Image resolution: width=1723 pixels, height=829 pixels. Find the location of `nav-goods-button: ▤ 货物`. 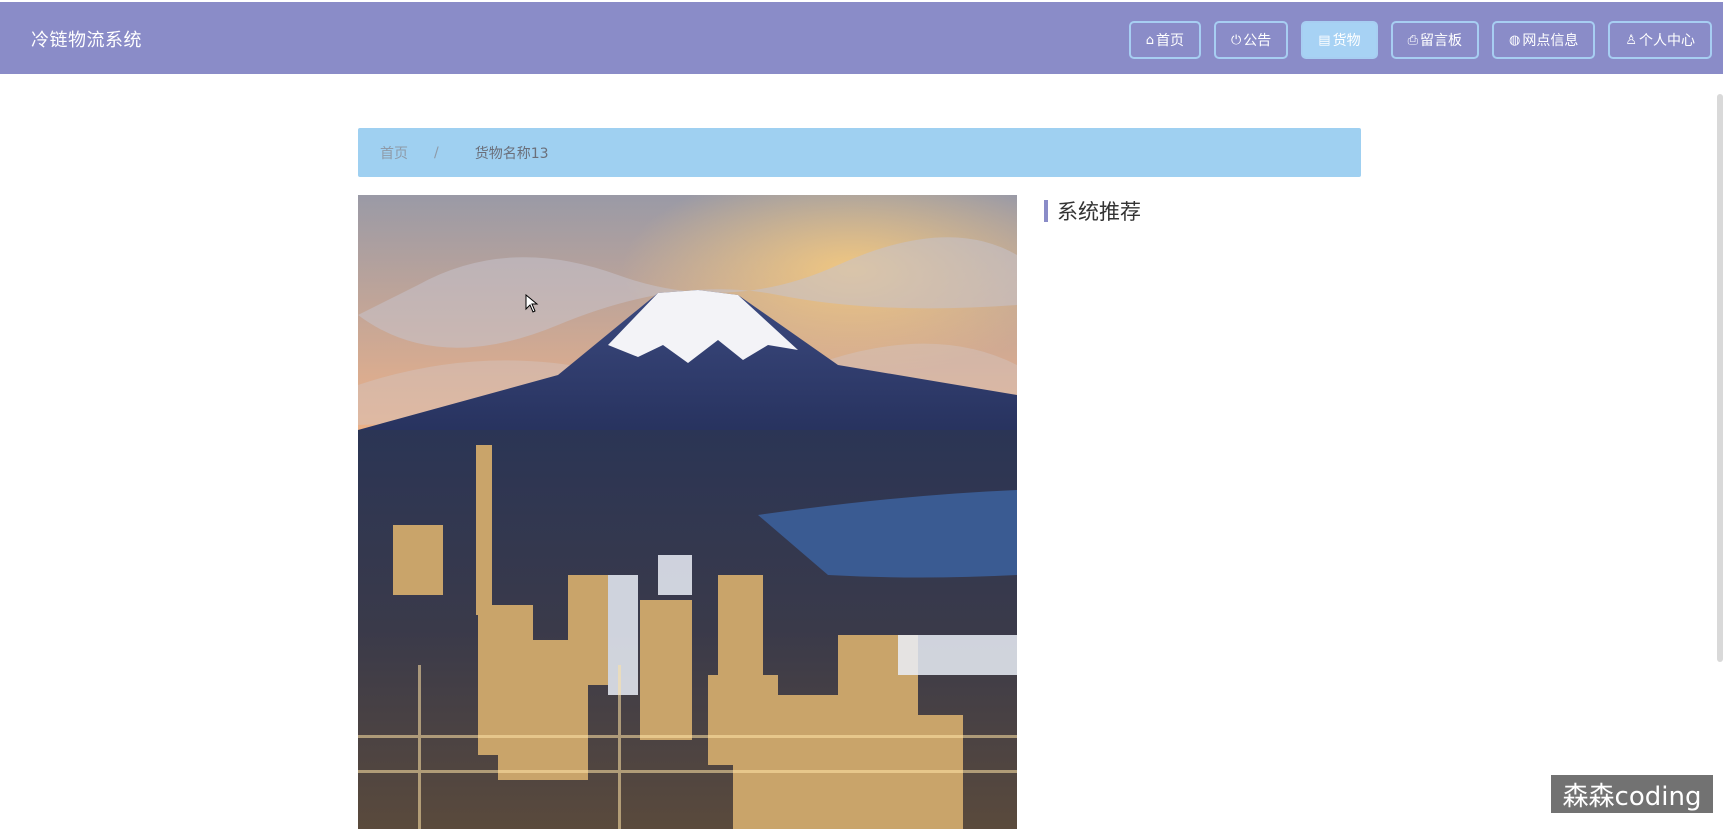

nav-goods-button: ▤ 货物 is located at coordinates (1339, 40).